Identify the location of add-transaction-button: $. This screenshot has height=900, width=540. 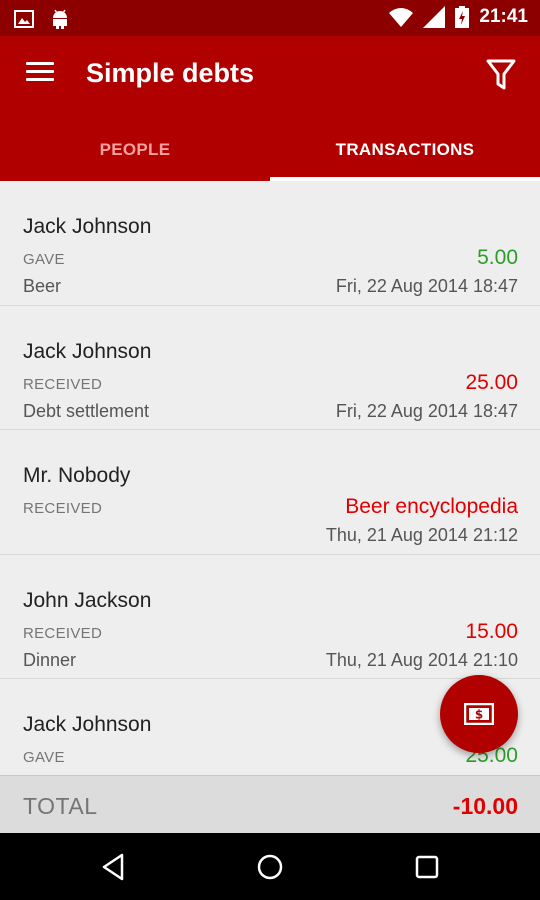
(479, 714).